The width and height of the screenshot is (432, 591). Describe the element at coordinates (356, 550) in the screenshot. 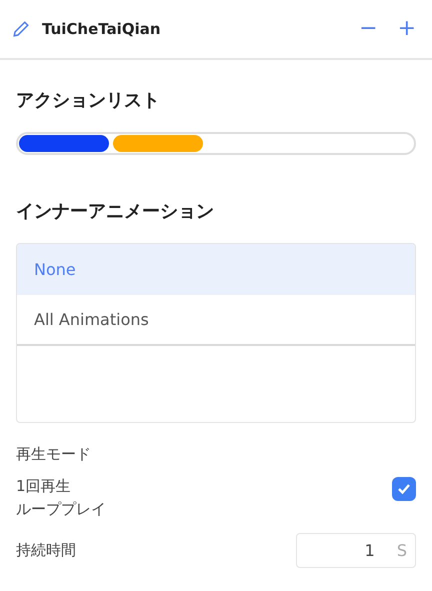

I see `duration-field: 1 S` at that location.